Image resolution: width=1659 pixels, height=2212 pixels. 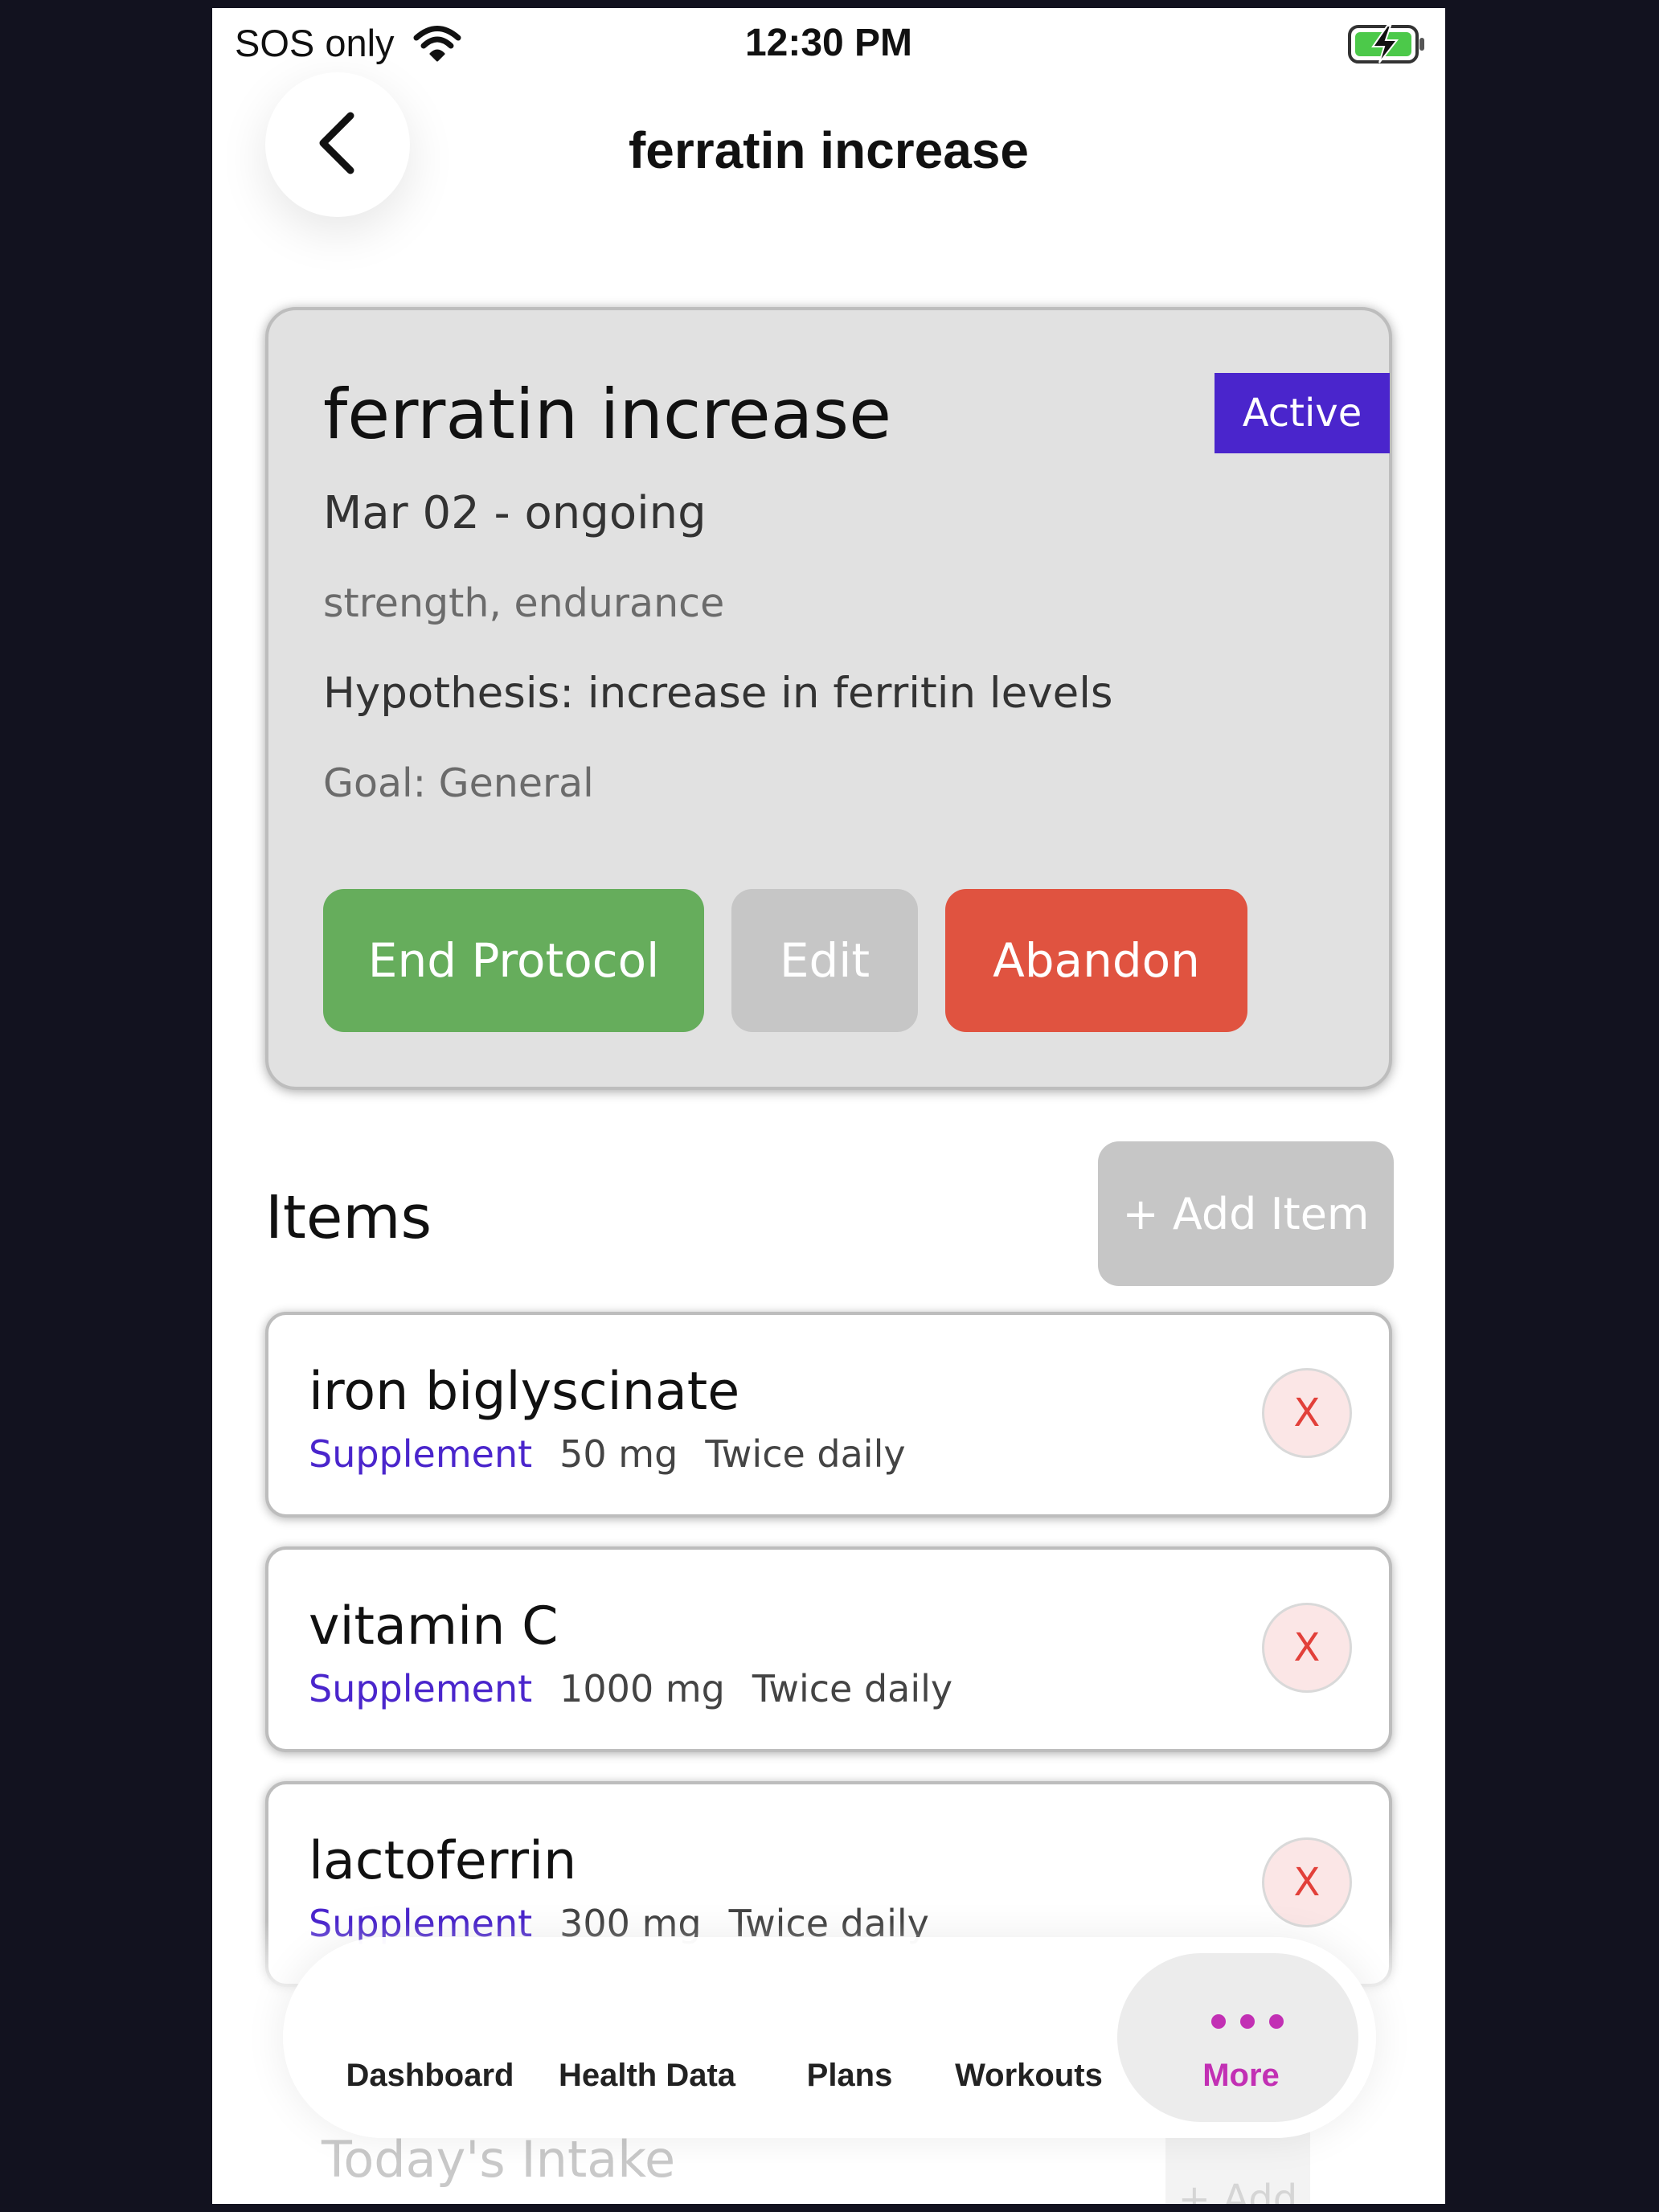 What do you see at coordinates (430, 2076) in the screenshot?
I see `tab-dashboard: Dashboard` at bounding box center [430, 2076].